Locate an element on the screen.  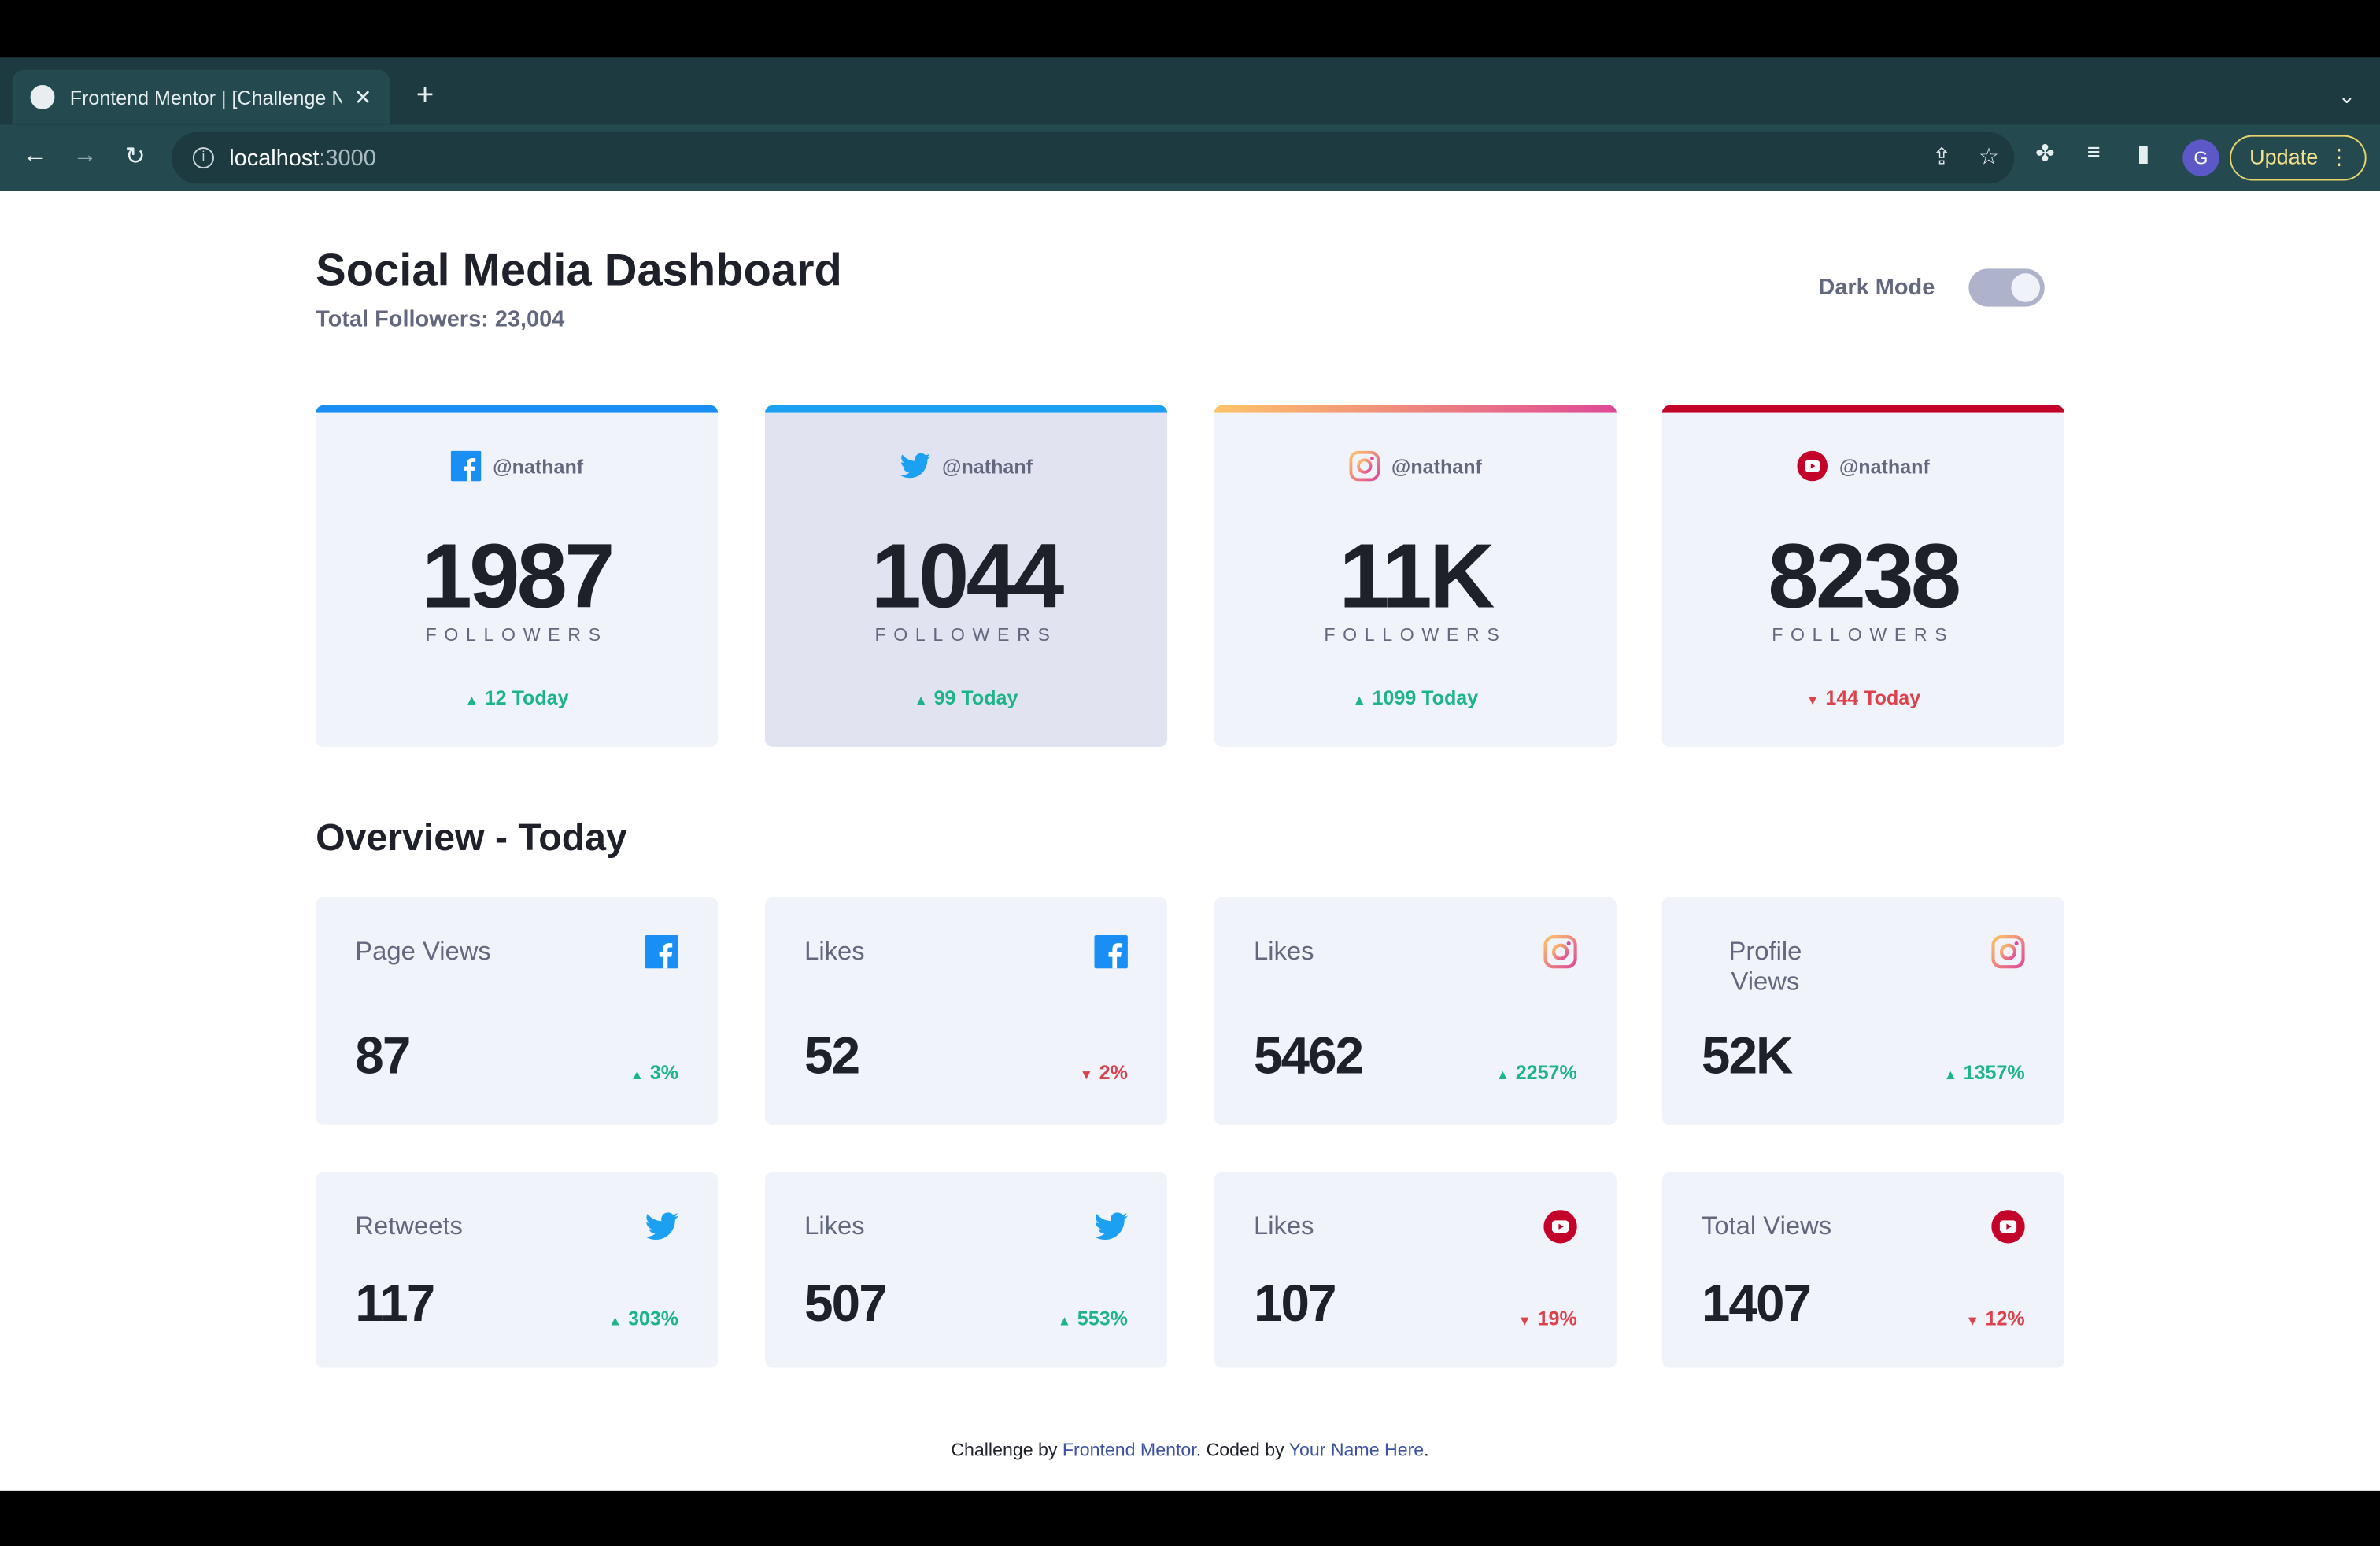
toggle-knob is located at coordinates (2025, 288).